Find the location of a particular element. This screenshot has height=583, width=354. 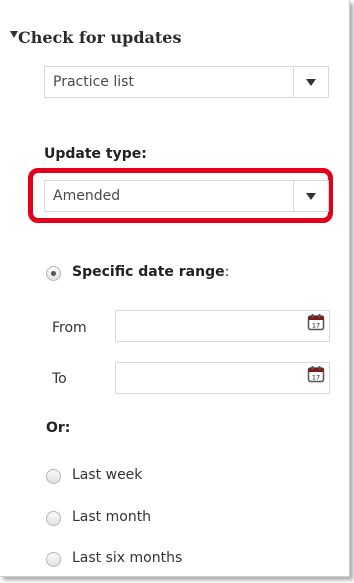

to-date-input is located at coordinates (222, 378).